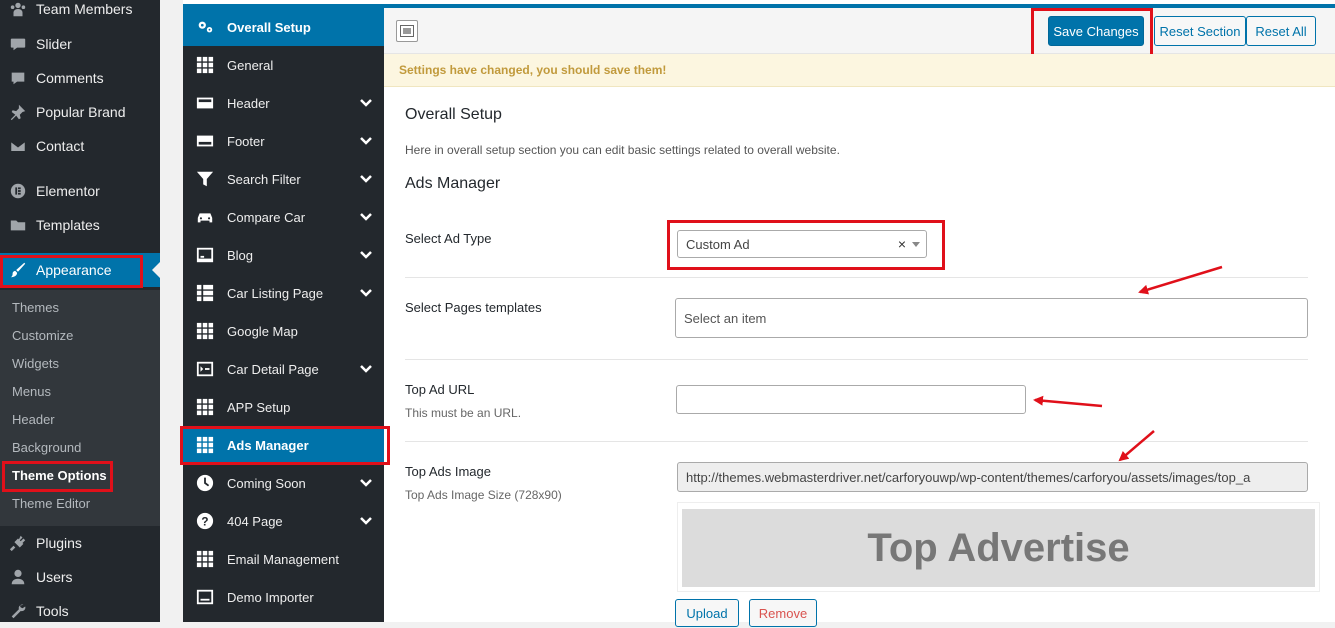 The height and width of the screenshot is (628, 1335). Describe the element at coordinates (246, 141) in the screenshot. I see `nav-label: Footer` at that location.